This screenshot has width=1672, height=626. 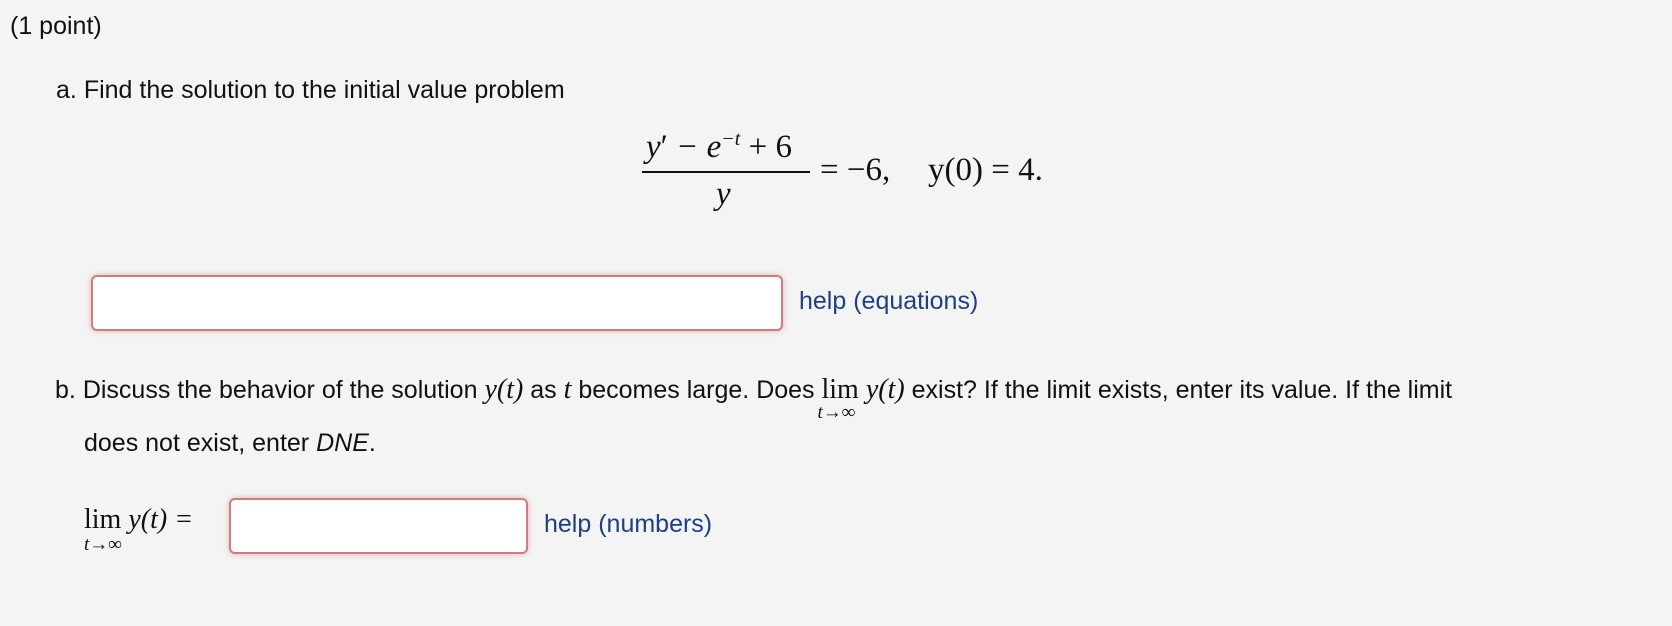 What do you see at coordinates (65, 390) in the screenshot?
I see `part-b-label: b.` at bounding box center [65, 390].